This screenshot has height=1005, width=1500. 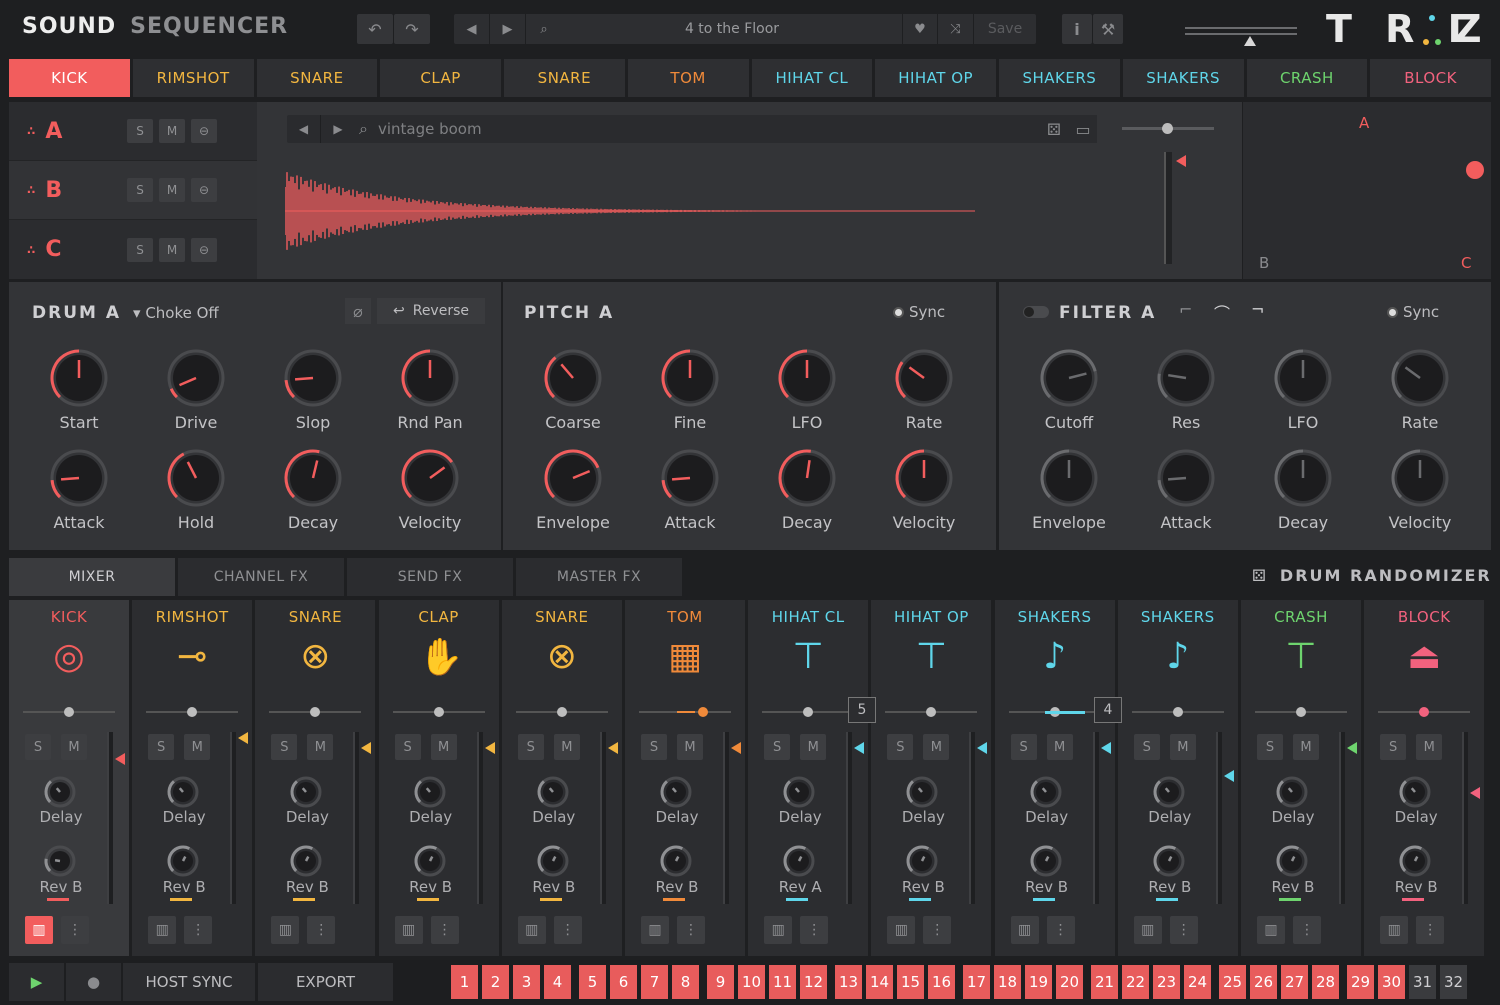 What do you see at coordinates (910, 982) in the screenshot?
I see `step-button: 15` at bounding box center [910, 982].